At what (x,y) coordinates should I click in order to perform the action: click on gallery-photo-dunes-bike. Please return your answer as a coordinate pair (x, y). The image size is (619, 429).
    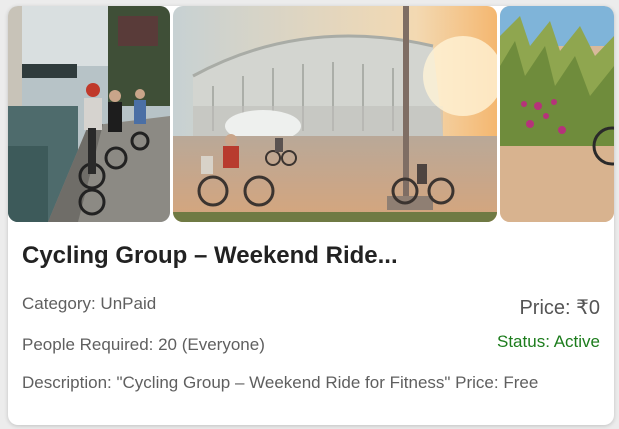
    Looking at the image, I should click on (557, 114).